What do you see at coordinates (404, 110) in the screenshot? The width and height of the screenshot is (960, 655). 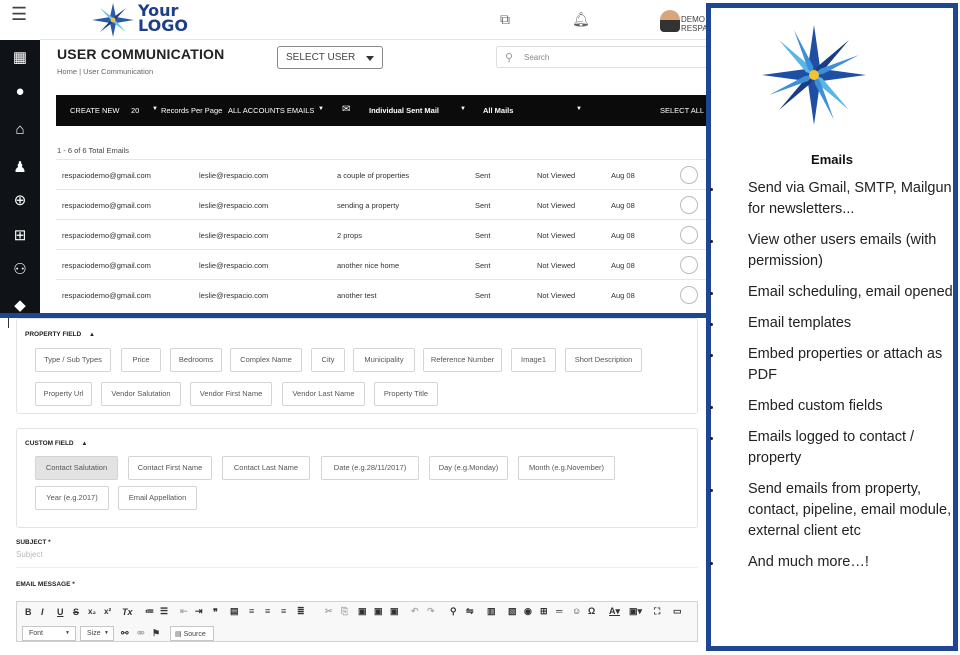 I see `sent-type-filter: Individual Sent Mail` at bounding box center [404, 110].